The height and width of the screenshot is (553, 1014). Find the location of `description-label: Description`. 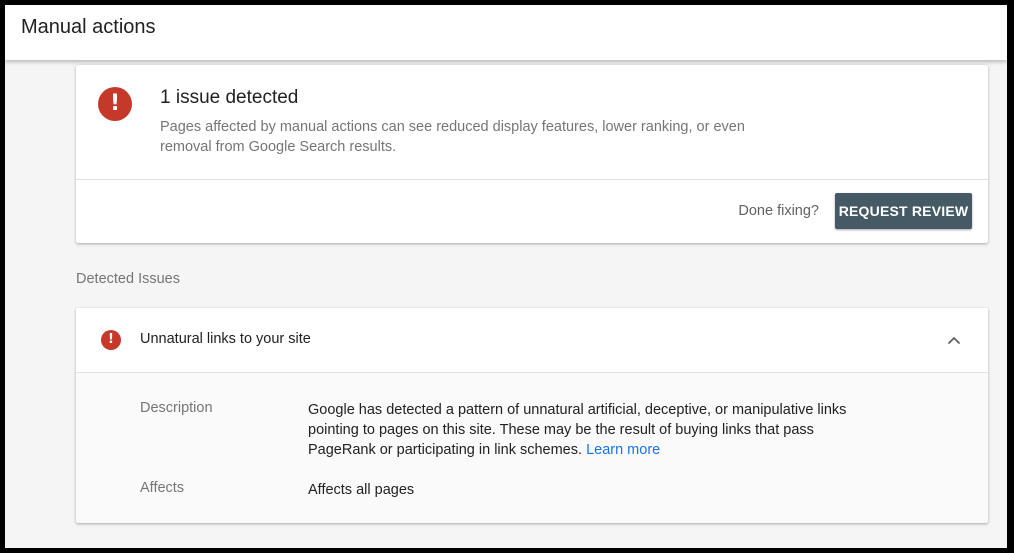

description-label: Description is located at coordinates (176, 408).